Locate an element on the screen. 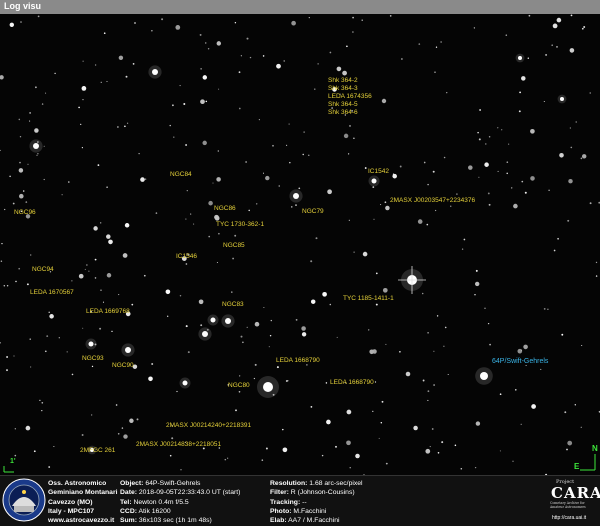  cara-url: http://cara.uai.it is located at coordinates (569, 518).